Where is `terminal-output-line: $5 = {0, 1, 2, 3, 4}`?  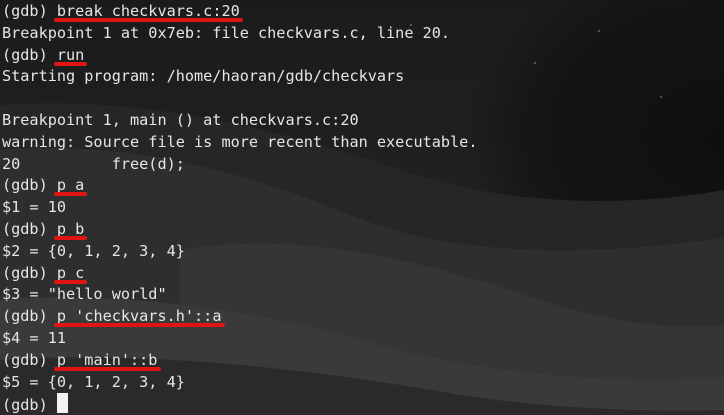
terminal-output-line: $5 = {0, 1, 2, 3, 4} is located at coordinates (239, 383).